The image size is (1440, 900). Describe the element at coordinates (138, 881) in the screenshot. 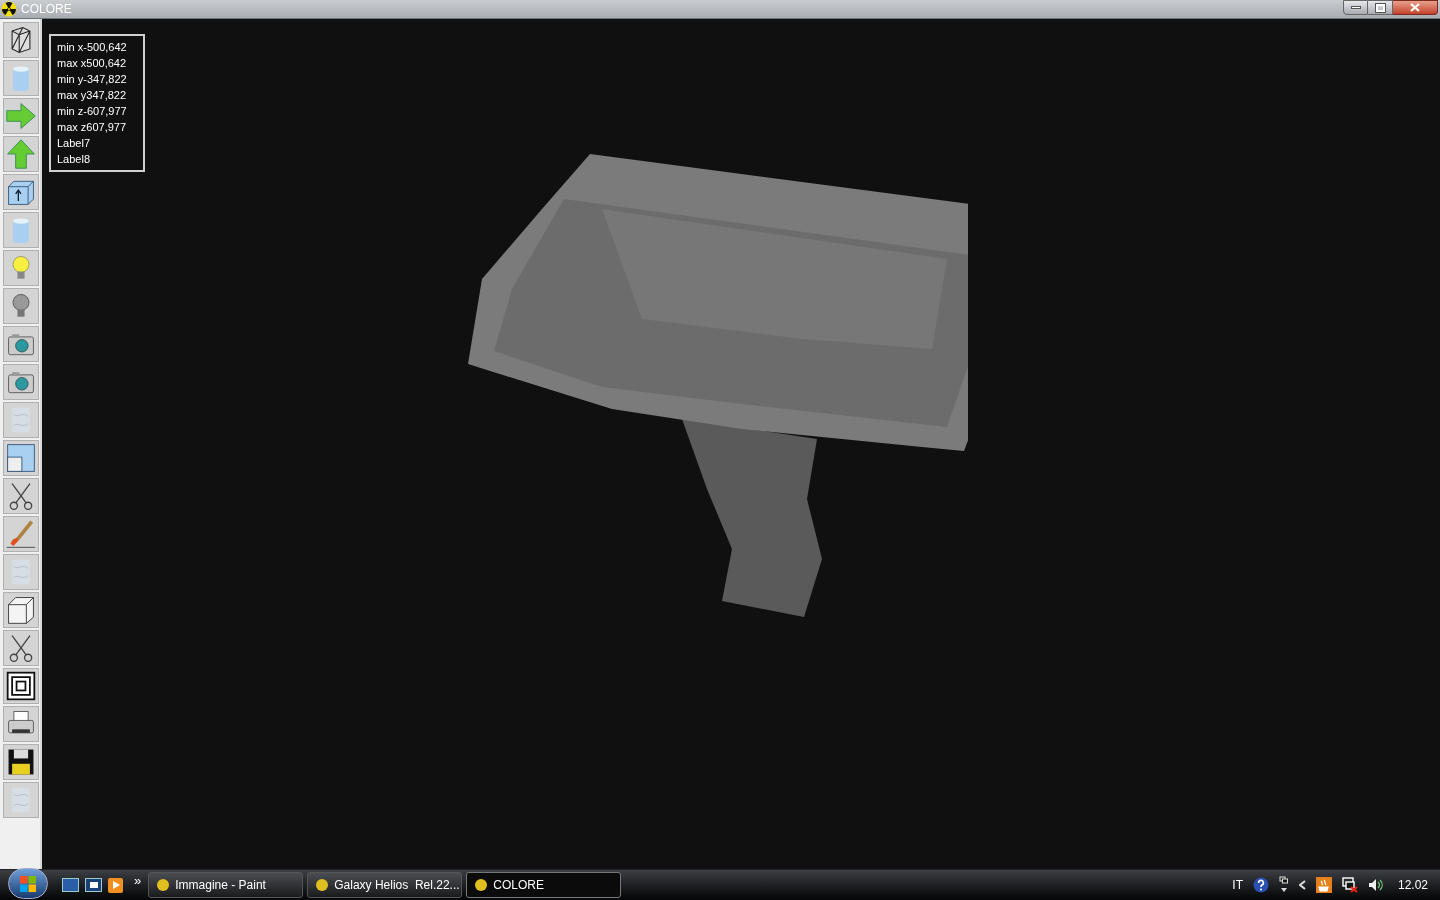

I see `quick-launch-overflow: »` at that location.